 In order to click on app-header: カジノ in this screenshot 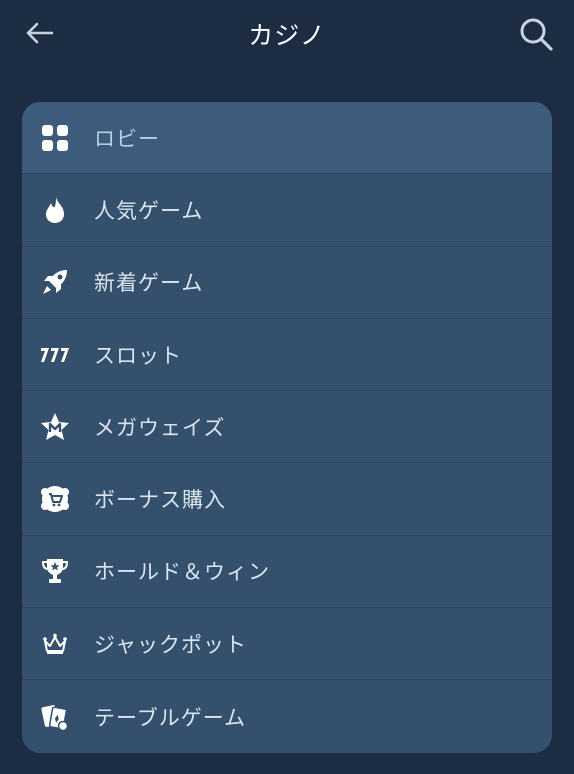, I will do `click(287, 36)`.